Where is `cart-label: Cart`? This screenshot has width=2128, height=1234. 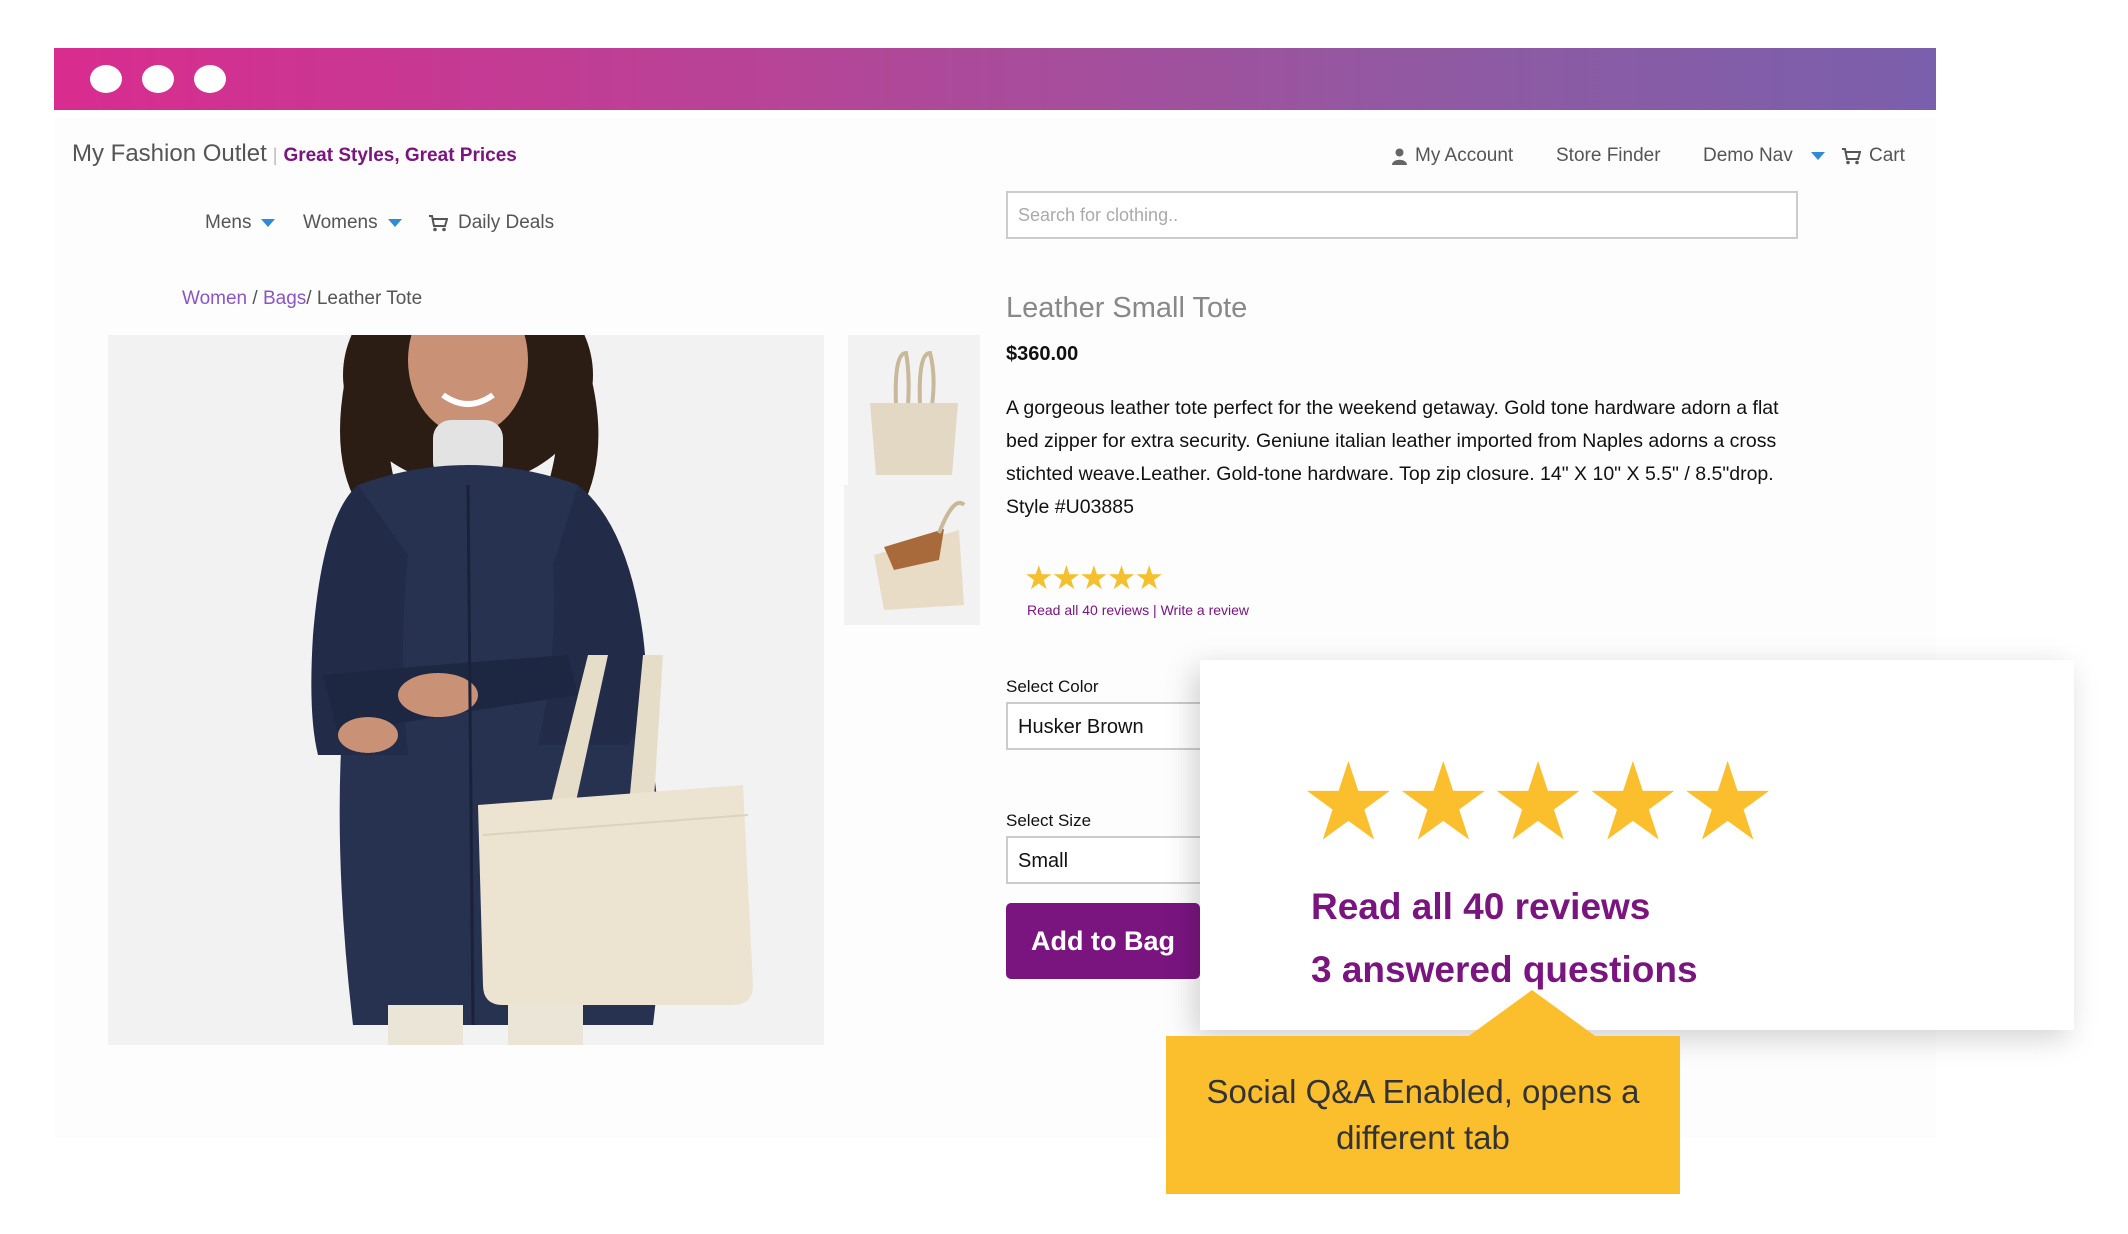 cart-label: Cart is located at coordinates (1887, 155).